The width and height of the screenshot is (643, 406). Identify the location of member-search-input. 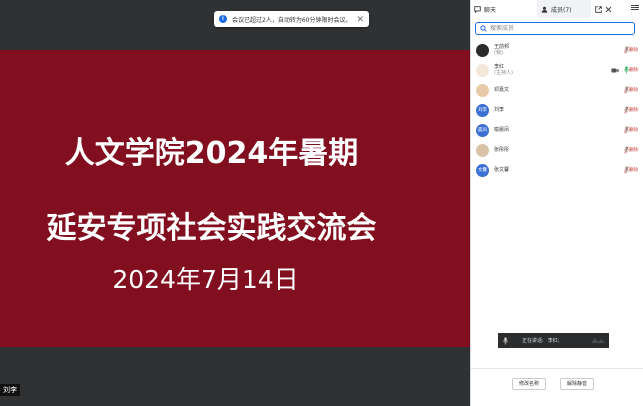
(560, 28).